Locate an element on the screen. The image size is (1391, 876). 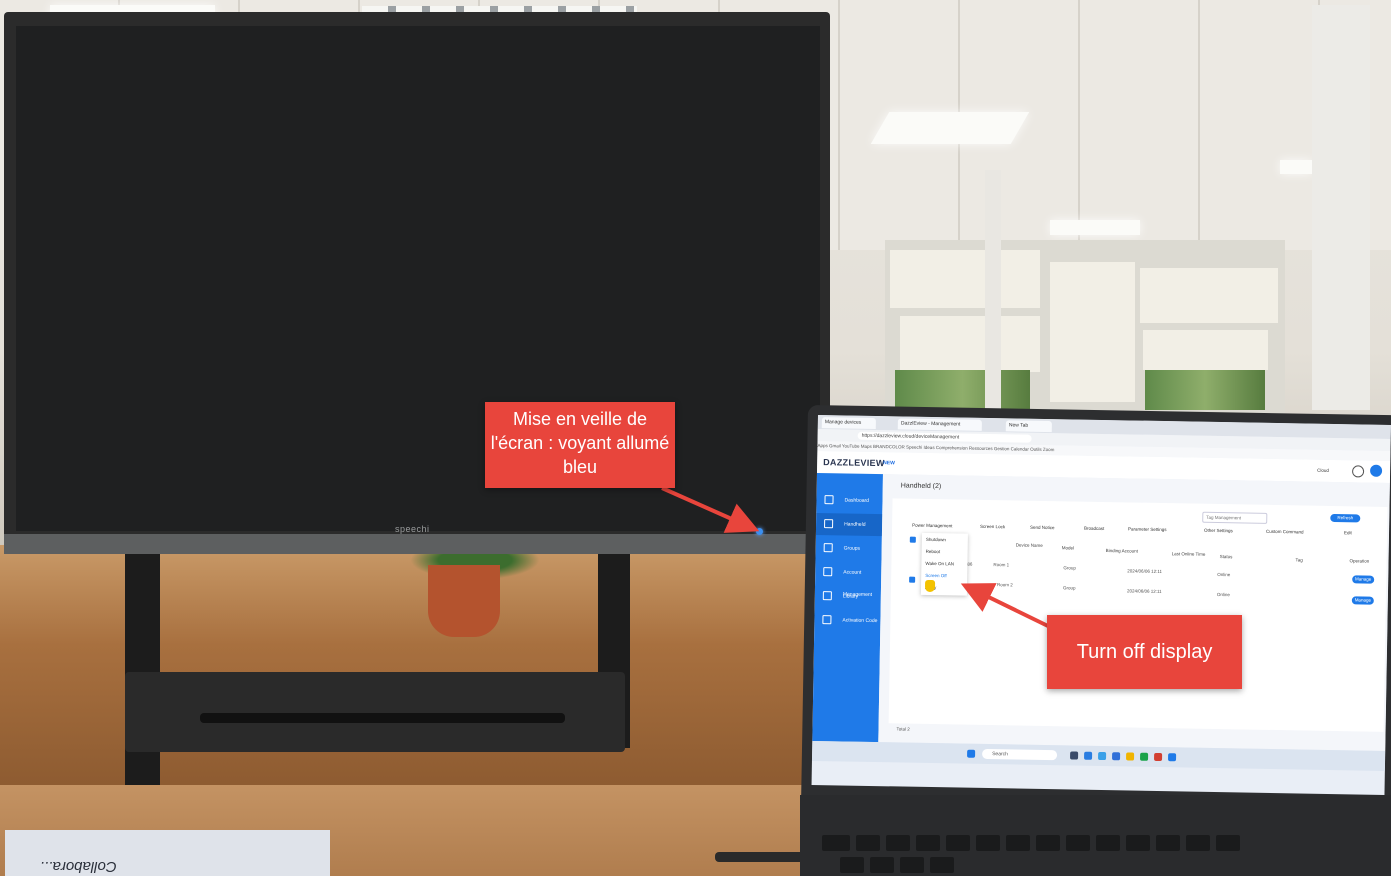
display-brand: speechi is located at coordinates (412, 529).